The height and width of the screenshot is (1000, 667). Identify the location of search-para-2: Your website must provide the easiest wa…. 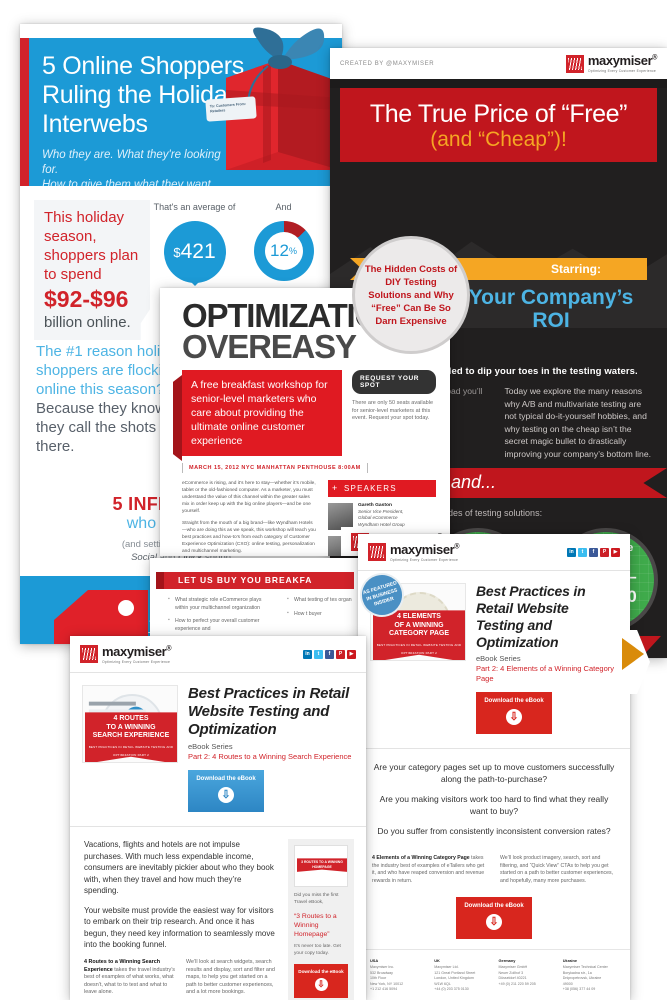
(179, 927).